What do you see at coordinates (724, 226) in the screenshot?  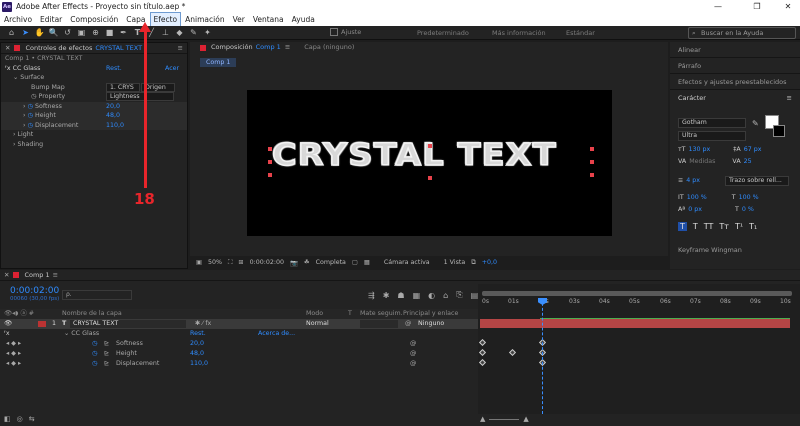 I see `small-caps-button: Tᴛ` at bounding box center [724, 226].